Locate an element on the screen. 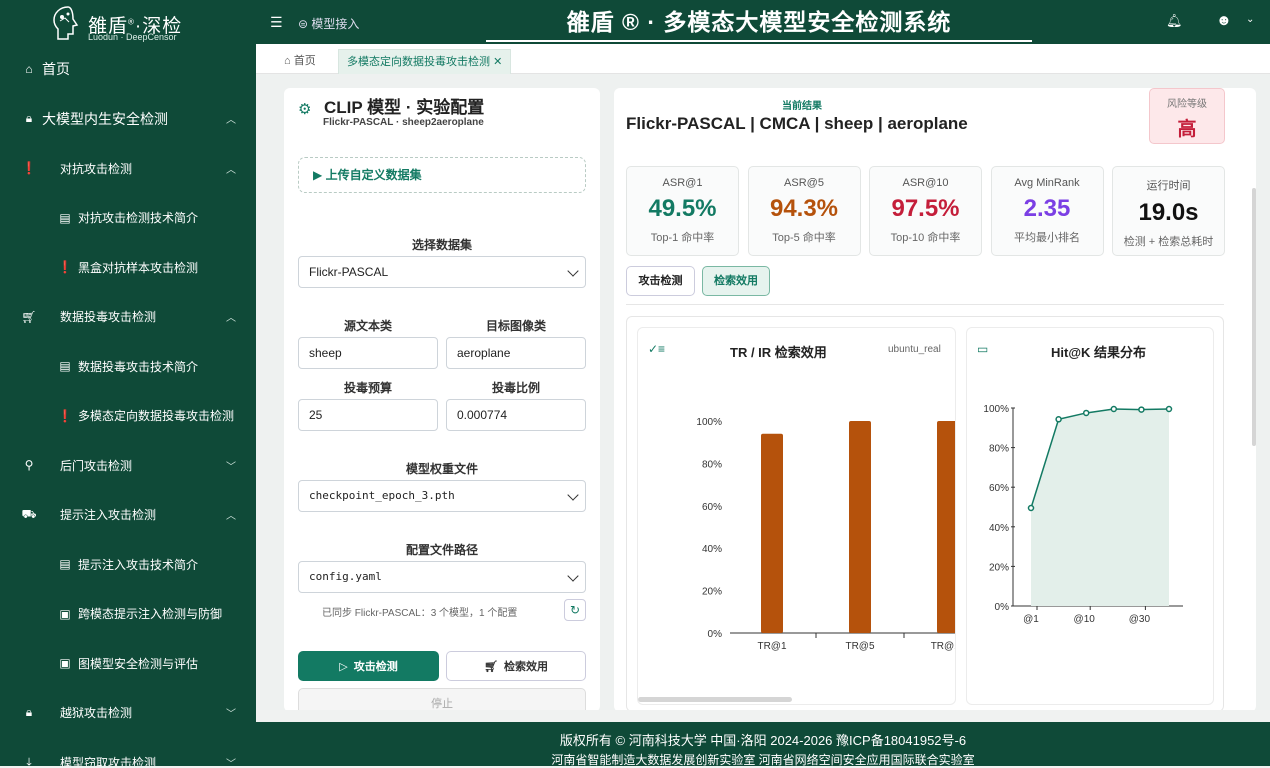 The image size is (1270, 768). sidebar-item-7: ❗ 多模态定向数据投毒攻击检测 is located at coordinates (128, 416).